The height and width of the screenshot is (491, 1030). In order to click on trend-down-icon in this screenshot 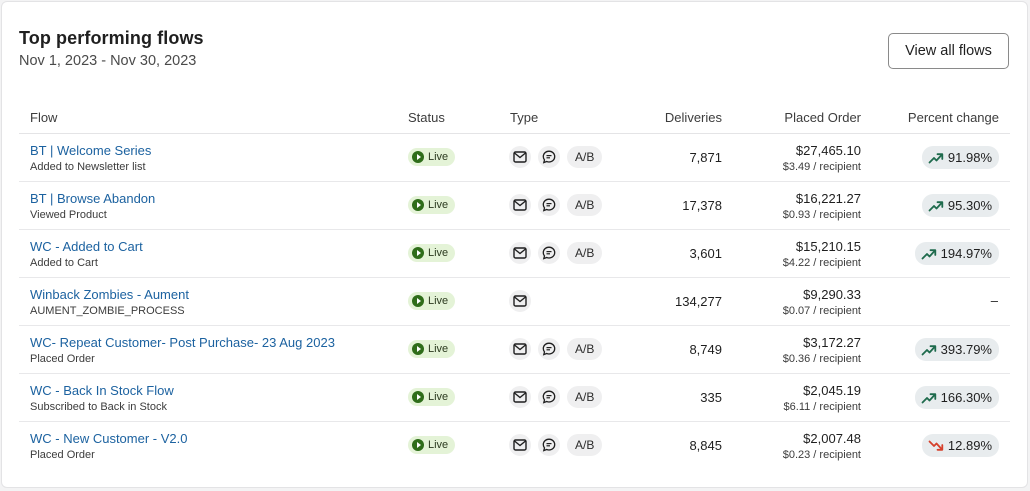, I will do `click(938, 446)`.